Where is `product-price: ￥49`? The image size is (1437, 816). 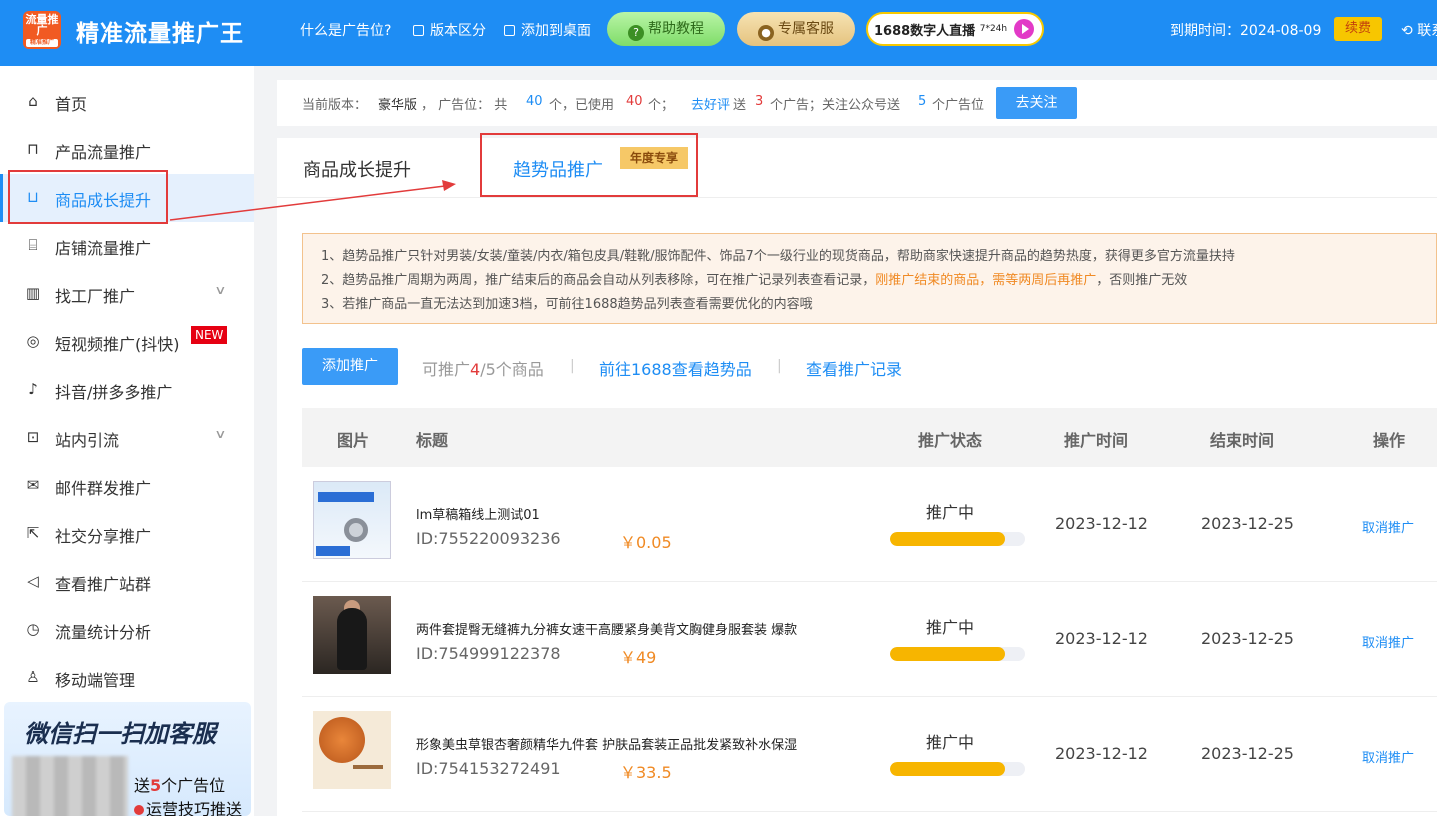
product-price: ￥49 is located at coordinates (638, 657).